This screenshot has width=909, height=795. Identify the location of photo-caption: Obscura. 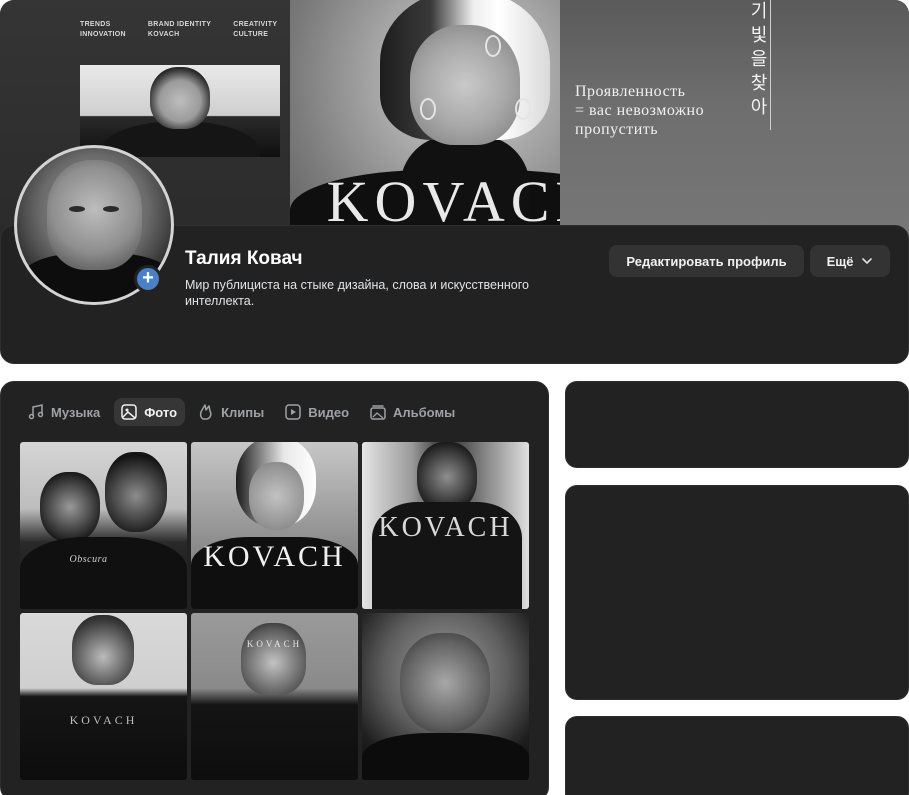
(88, 559).